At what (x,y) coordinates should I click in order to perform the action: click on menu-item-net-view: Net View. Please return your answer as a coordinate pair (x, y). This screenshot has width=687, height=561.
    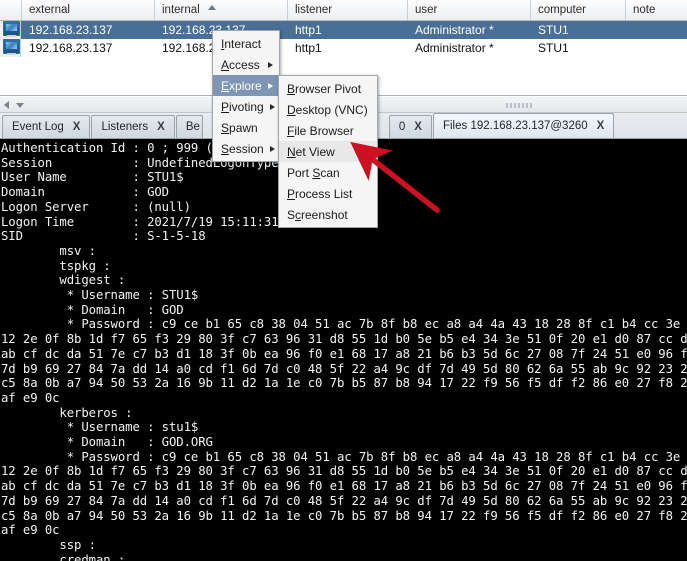
    Looking at the image, I should click on (328, 151).